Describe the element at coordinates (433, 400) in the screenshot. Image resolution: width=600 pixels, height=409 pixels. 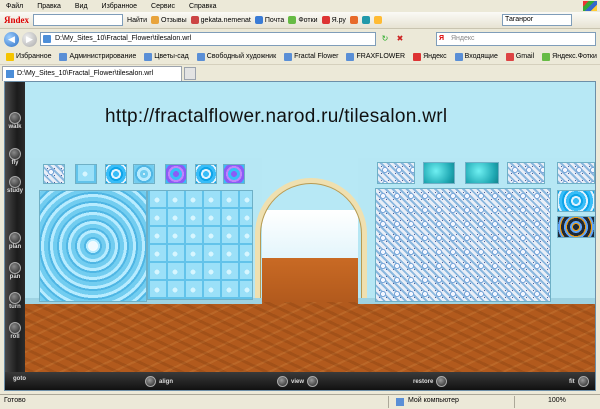
I see `zone-text: Мой компьютер` at that location.